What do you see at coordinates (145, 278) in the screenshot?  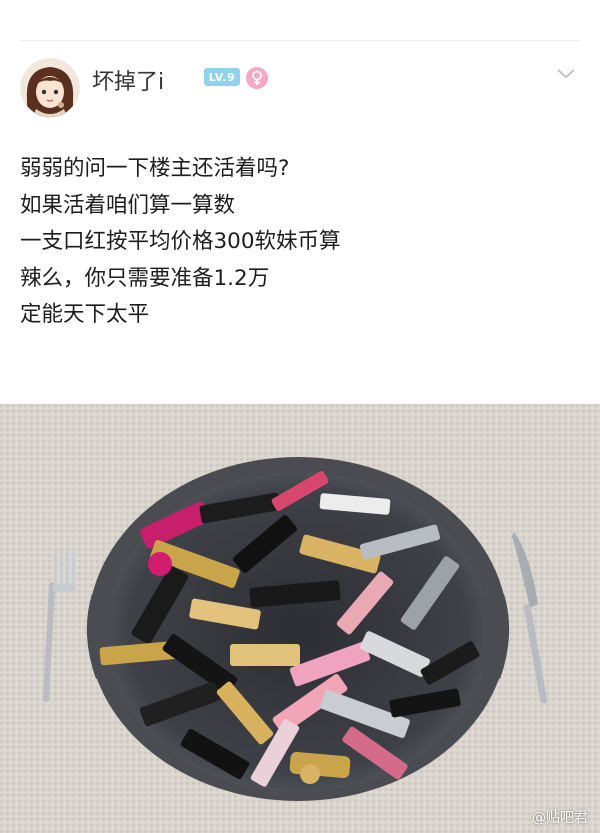 I see `post-line: 辣么，你只需要准备1.2万` at bounding box center [145, 278].